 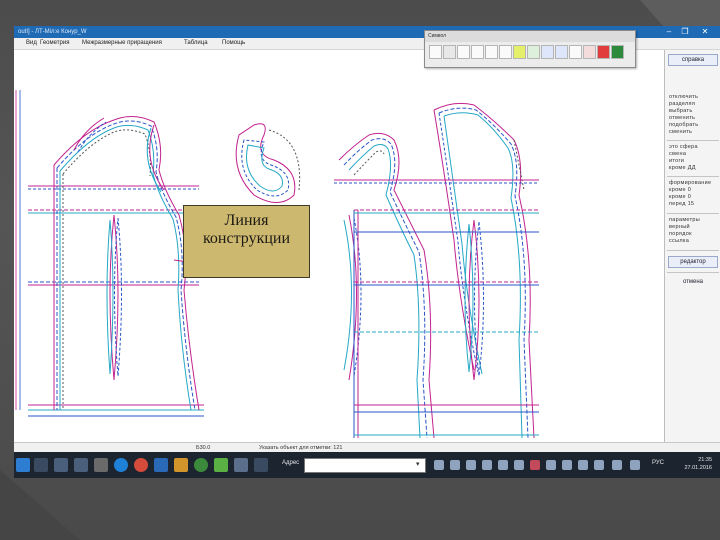 What do you see at coordinates (196, 43) in the screenshot?
I see `menu-item-table: Таблица` at bounding box center [196, 43].